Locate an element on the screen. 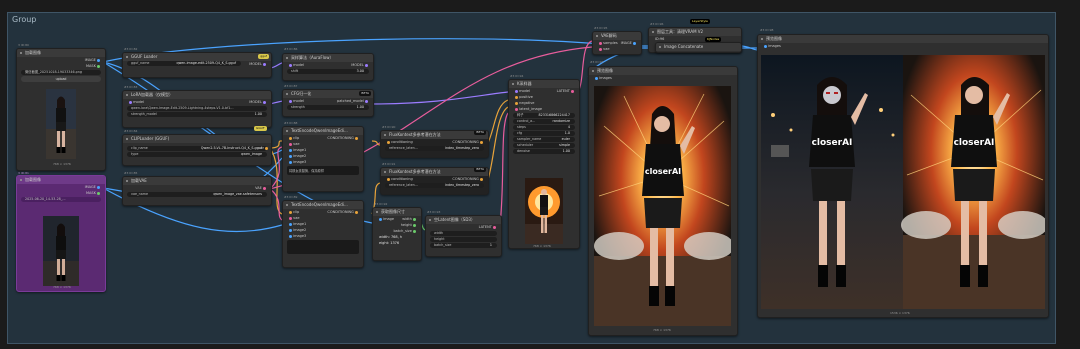  height-field: height is located at coordinates (463, 239).